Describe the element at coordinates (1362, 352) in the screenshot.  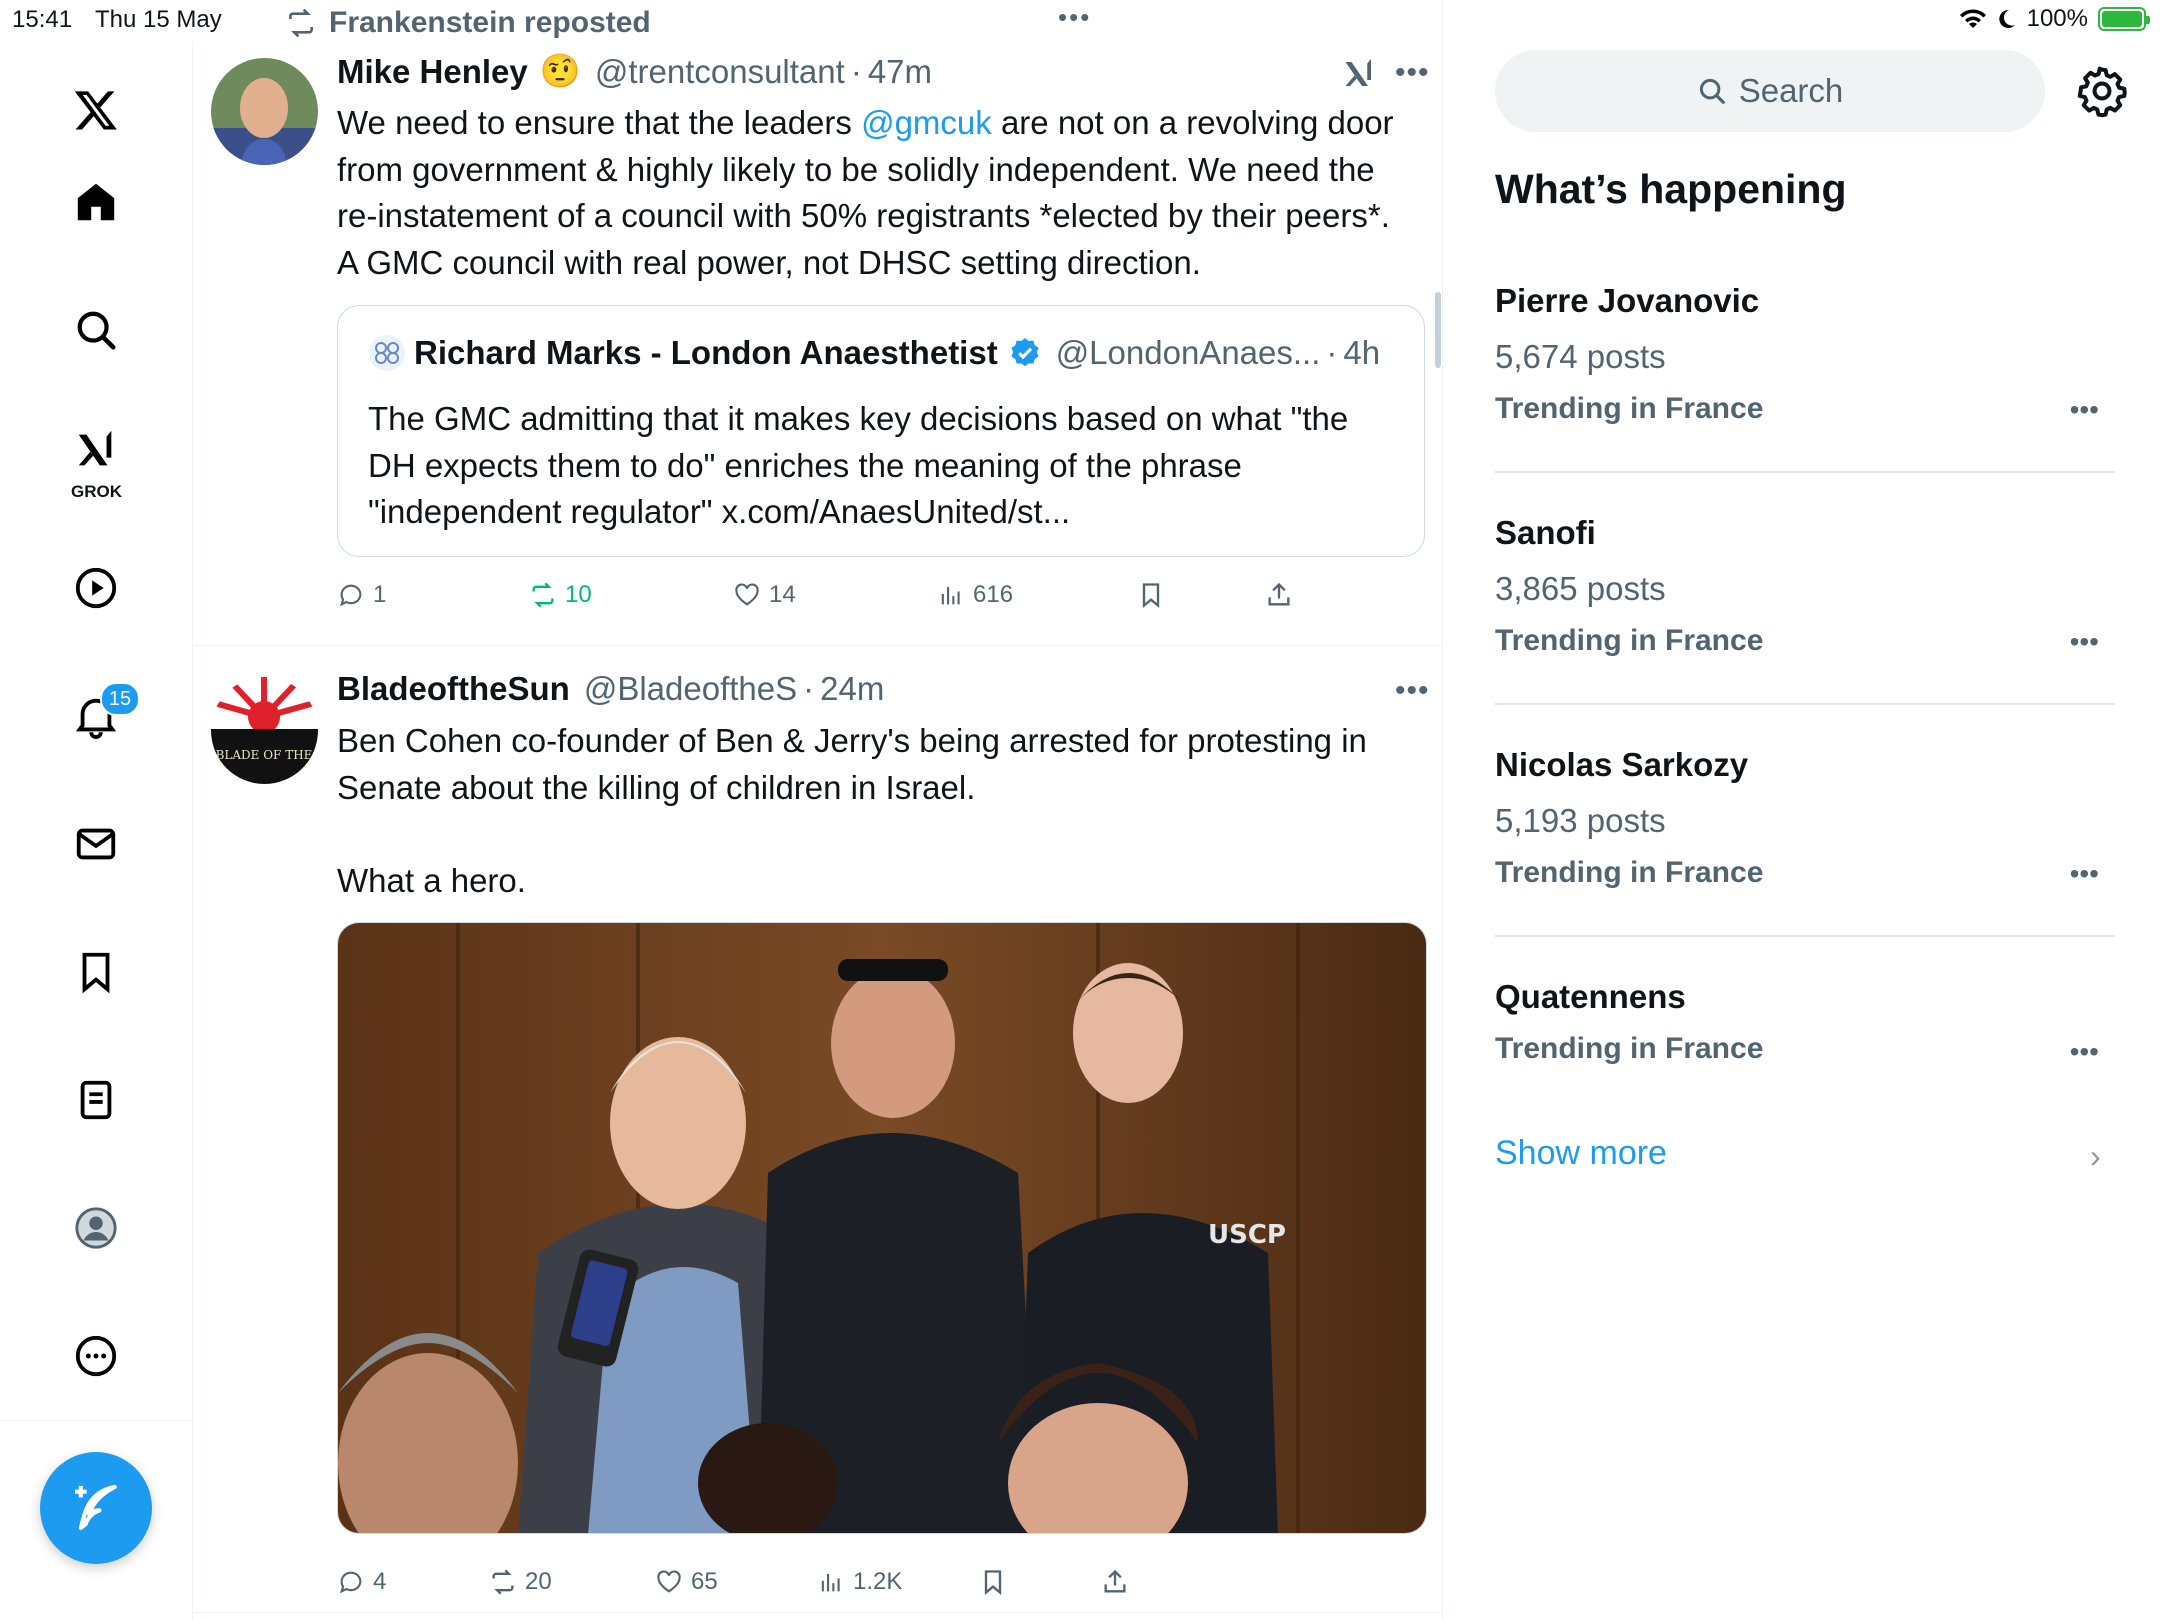
I see `quote-time: 4h` at that location.